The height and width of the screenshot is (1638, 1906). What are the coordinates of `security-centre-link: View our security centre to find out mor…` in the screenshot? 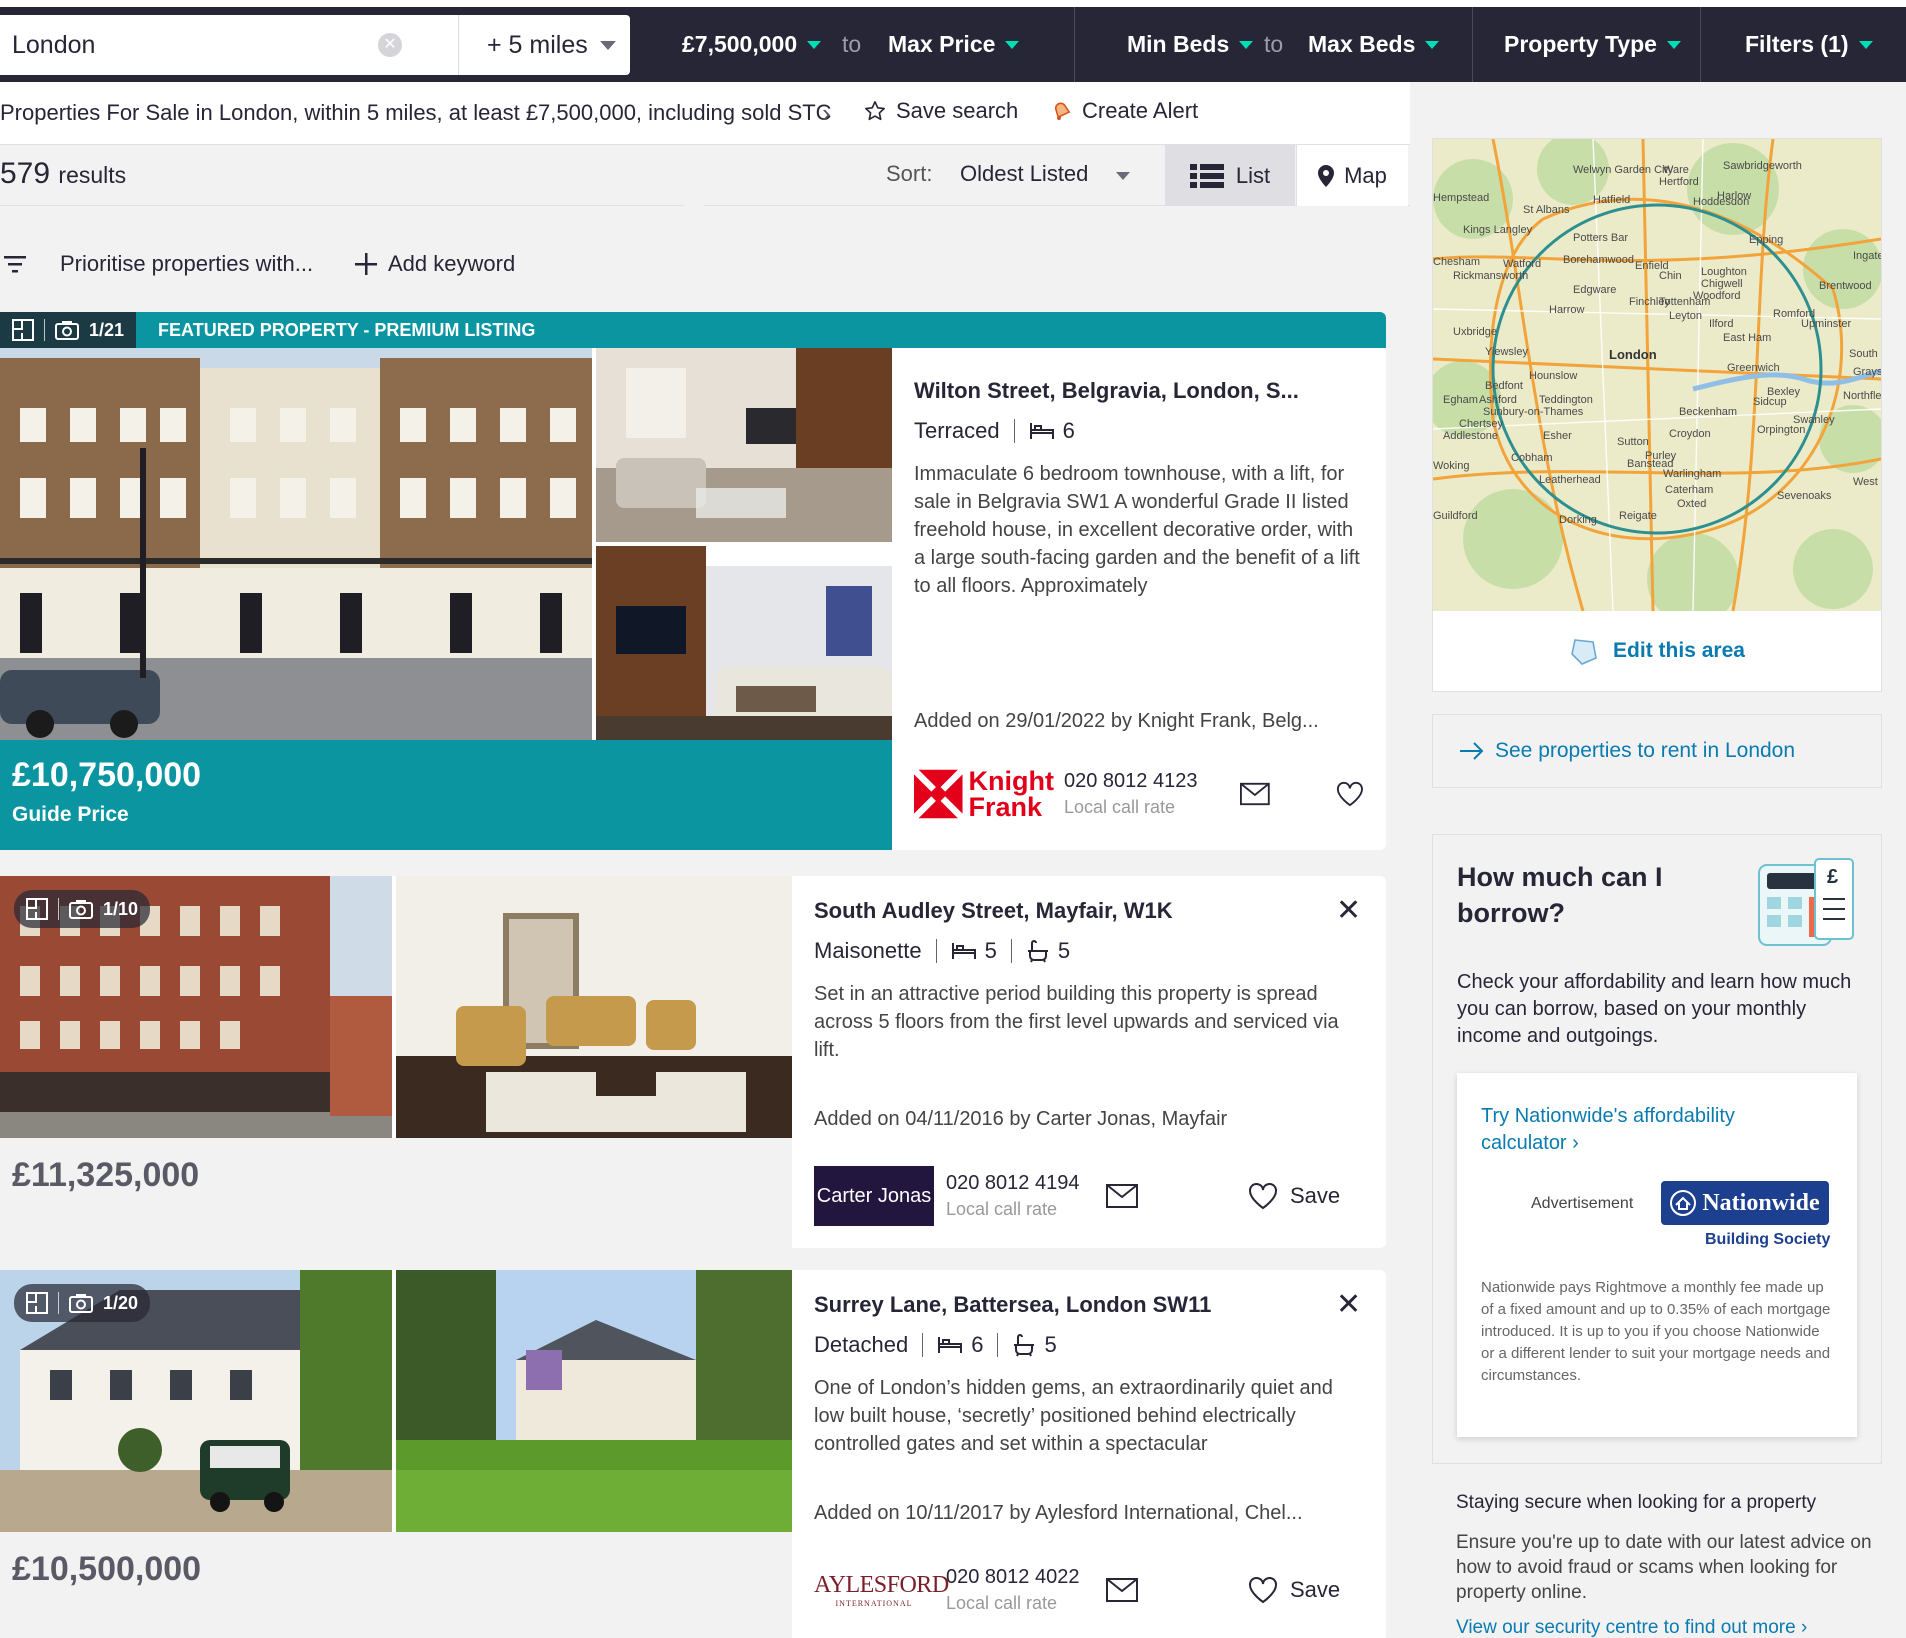 It's located at (1666, 1627).